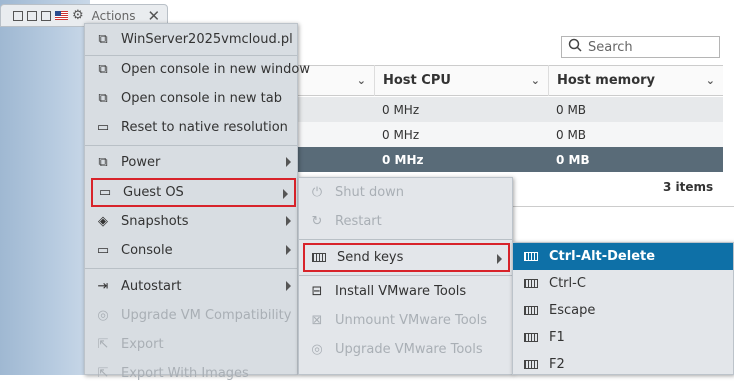 The image size is (734, 388). What do you see at coordinates (45, 187) in the screenshot?
I see `console-background` at bounding box center [45, 187].